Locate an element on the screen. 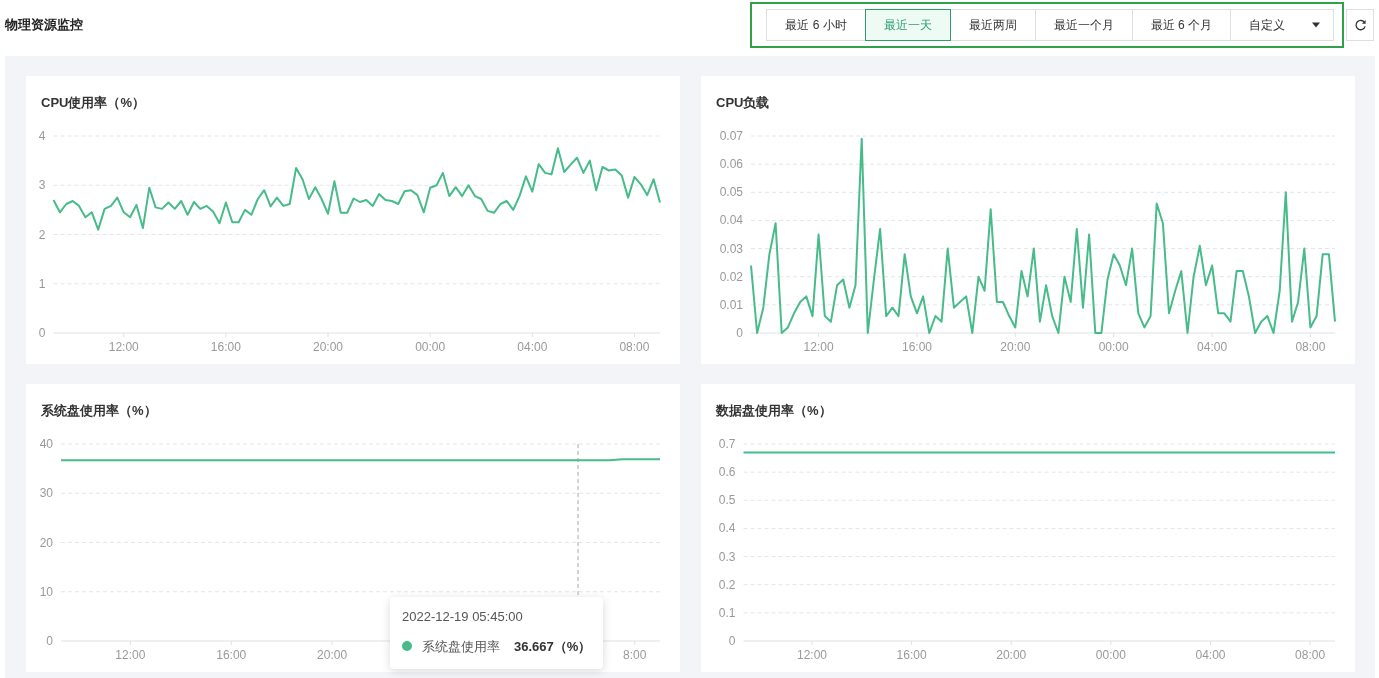 This screenshot has width=1379, height=678. axis-tick-label: 40 is located at coordinates (46, 444).